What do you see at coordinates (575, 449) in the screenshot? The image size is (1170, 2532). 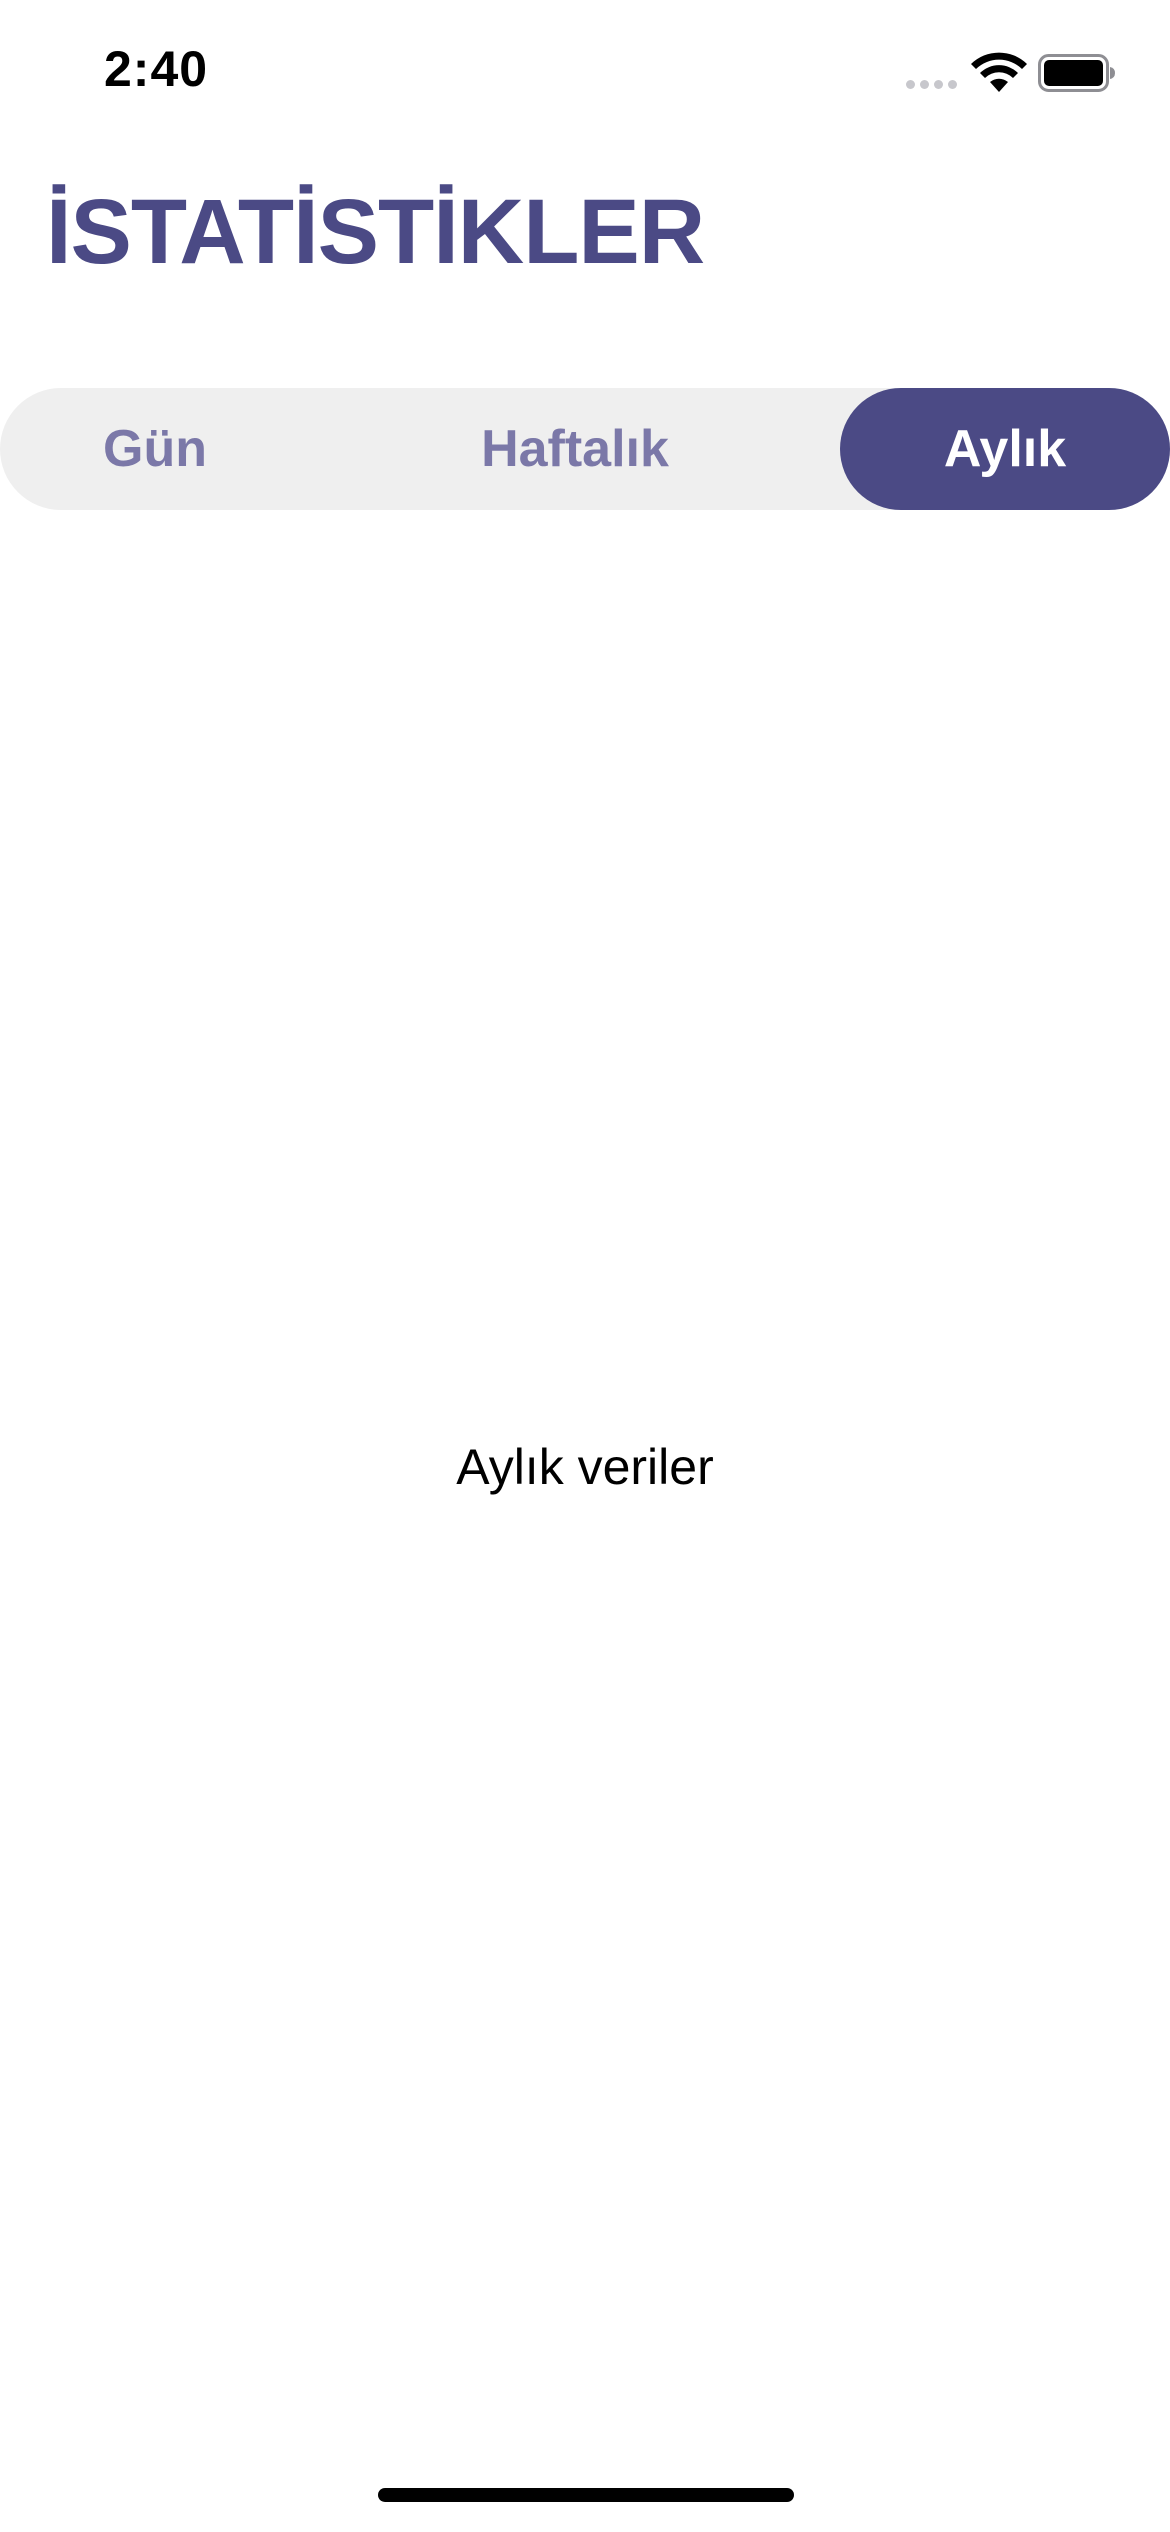 I see `segment-haftalik: Haftalık` at bounding box center [575, 449].